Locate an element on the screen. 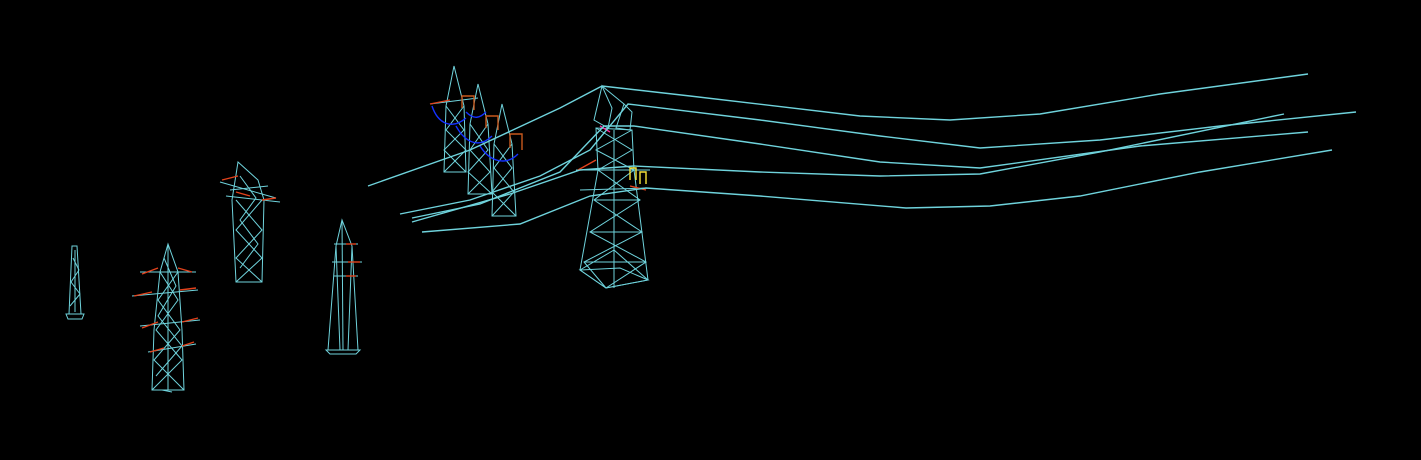 This screenshot has height=460, width=1421. large-lattice-tower is located at coordinates (613, 186).